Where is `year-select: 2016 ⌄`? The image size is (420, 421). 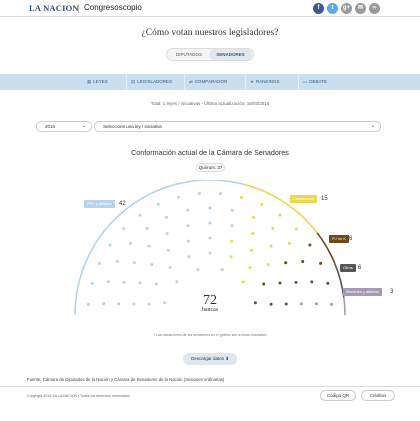 year-select: 2016 ⌄ is located at coordinates (64, 126).